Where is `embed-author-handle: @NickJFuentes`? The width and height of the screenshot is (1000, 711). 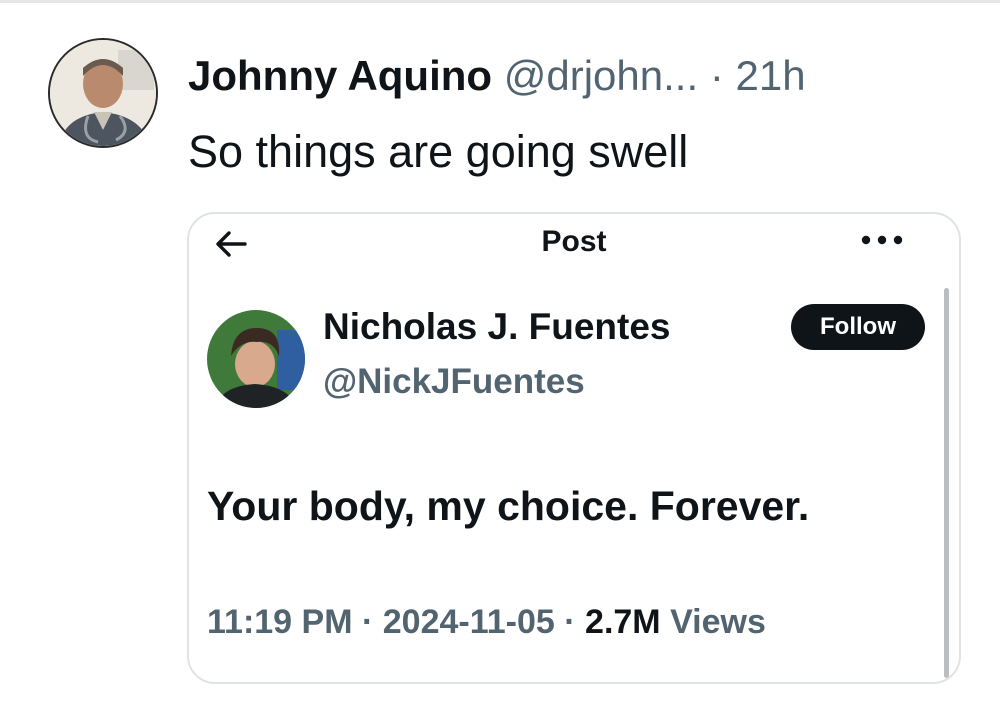 embed-author-handle: @NickJFuentes is located at coordinates (454, 382).